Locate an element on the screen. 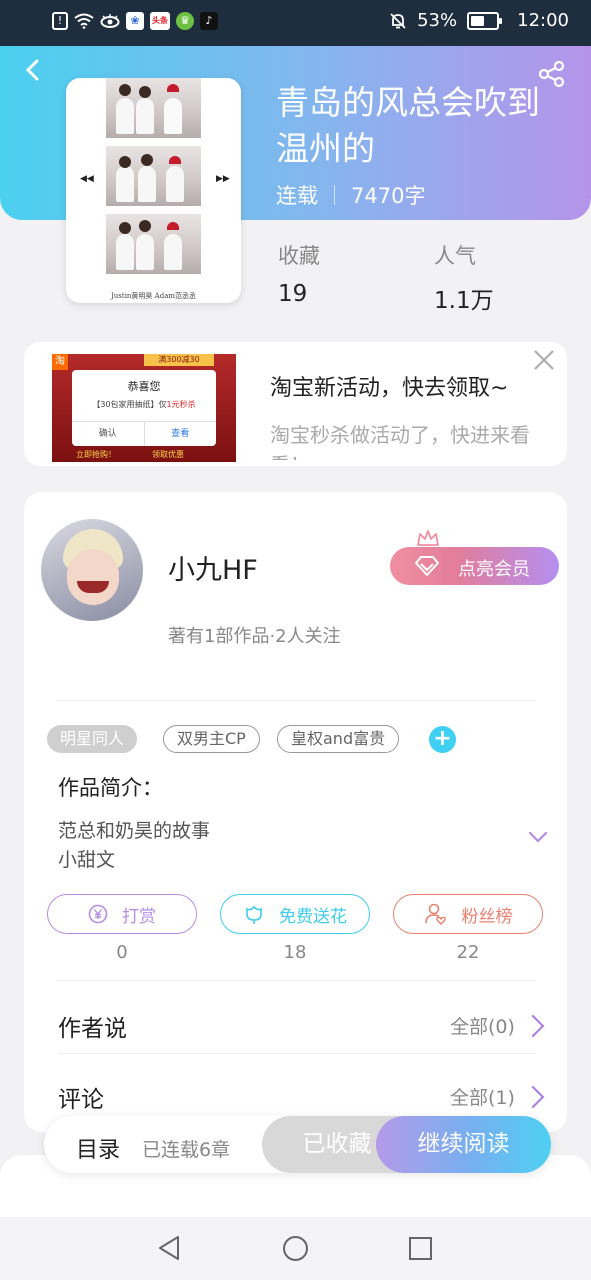 Image resolution: width=591 pixels, height=1280 pixels. nav-home-icon is located at coordinates (295, 1248).